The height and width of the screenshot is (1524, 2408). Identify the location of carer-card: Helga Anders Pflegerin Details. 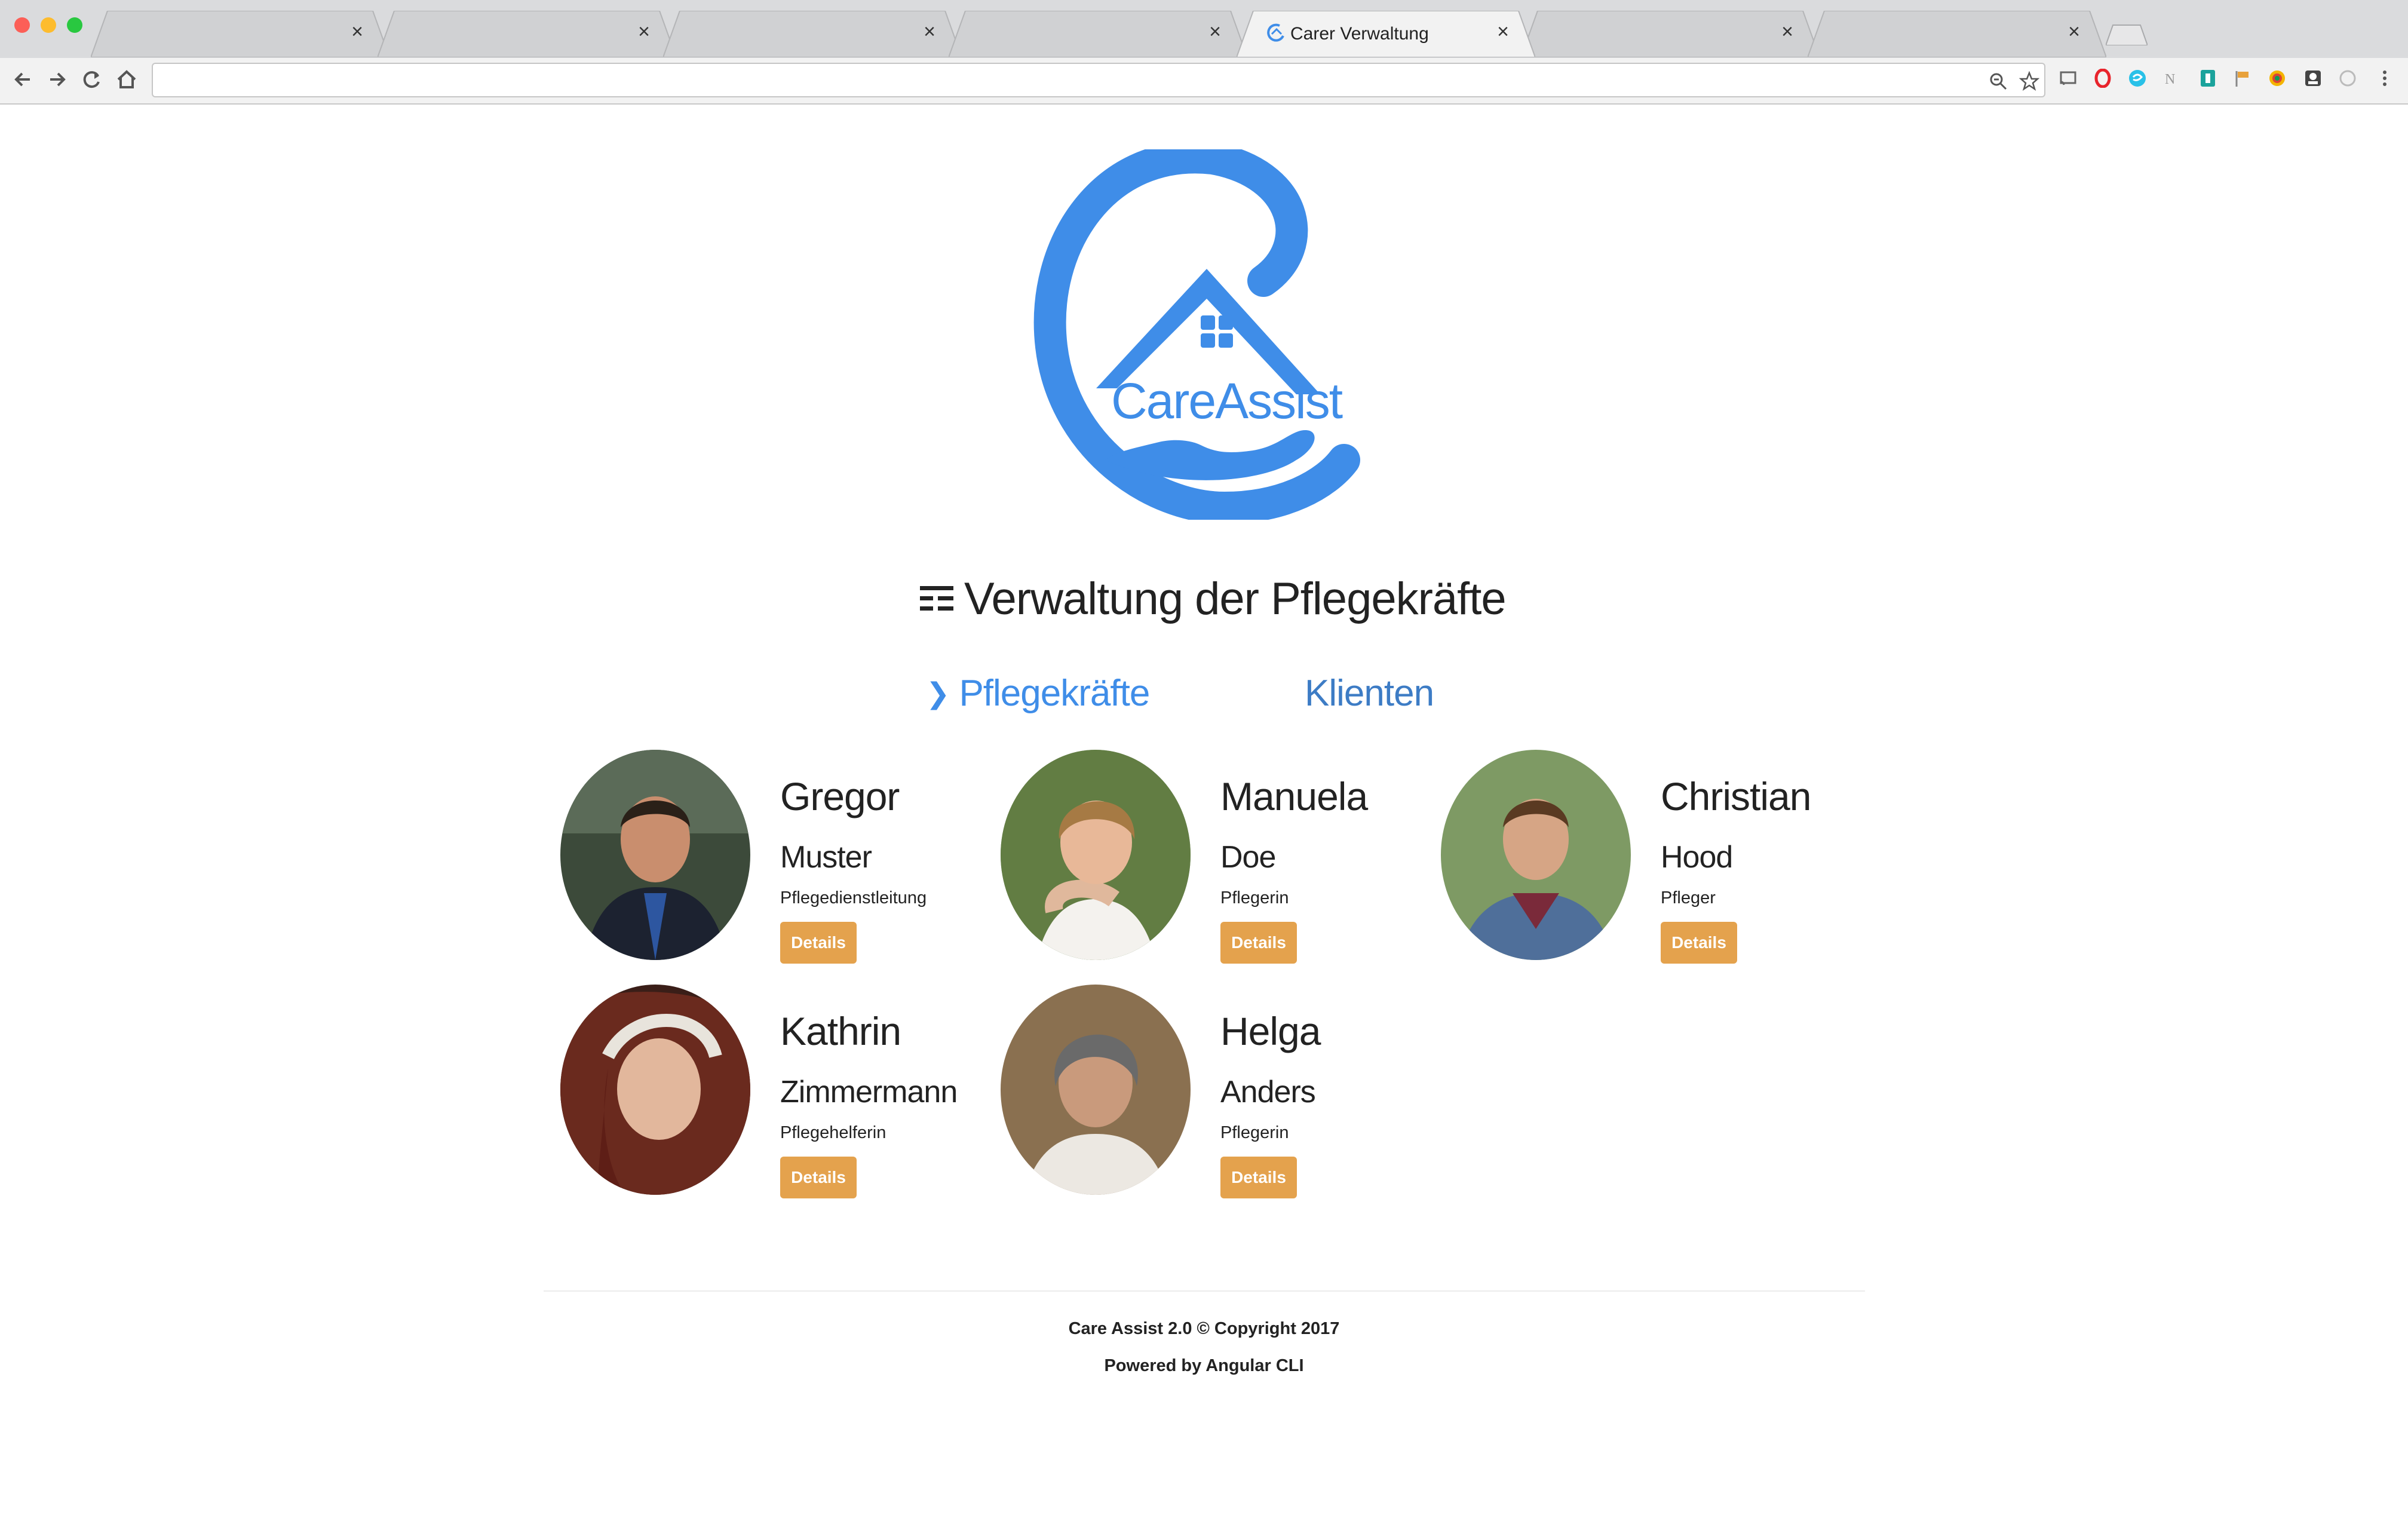
(1216, 1092).